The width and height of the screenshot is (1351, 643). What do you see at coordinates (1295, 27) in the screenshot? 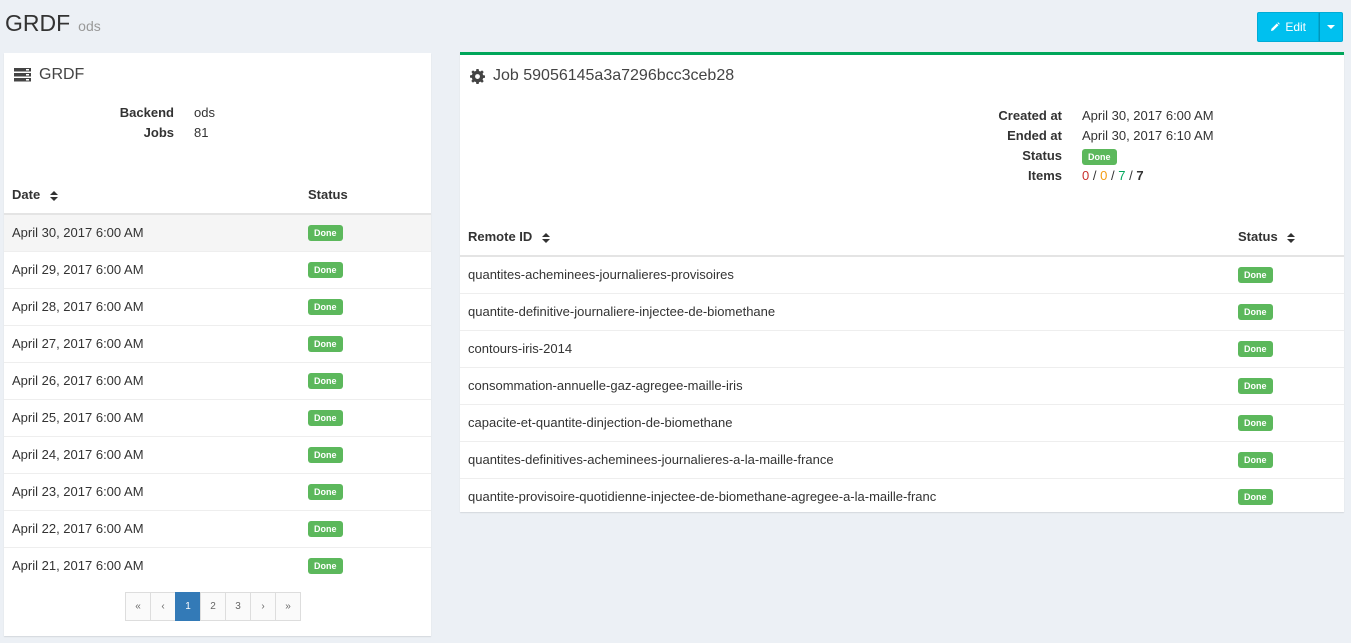
I see `edit-button-label: Edit` at bounding box center [1295, 27].